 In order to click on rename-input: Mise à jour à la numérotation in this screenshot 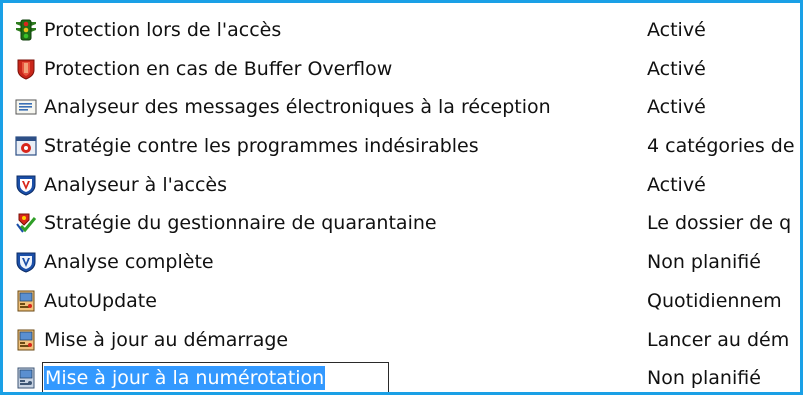, I will do `click(215, 377)`.